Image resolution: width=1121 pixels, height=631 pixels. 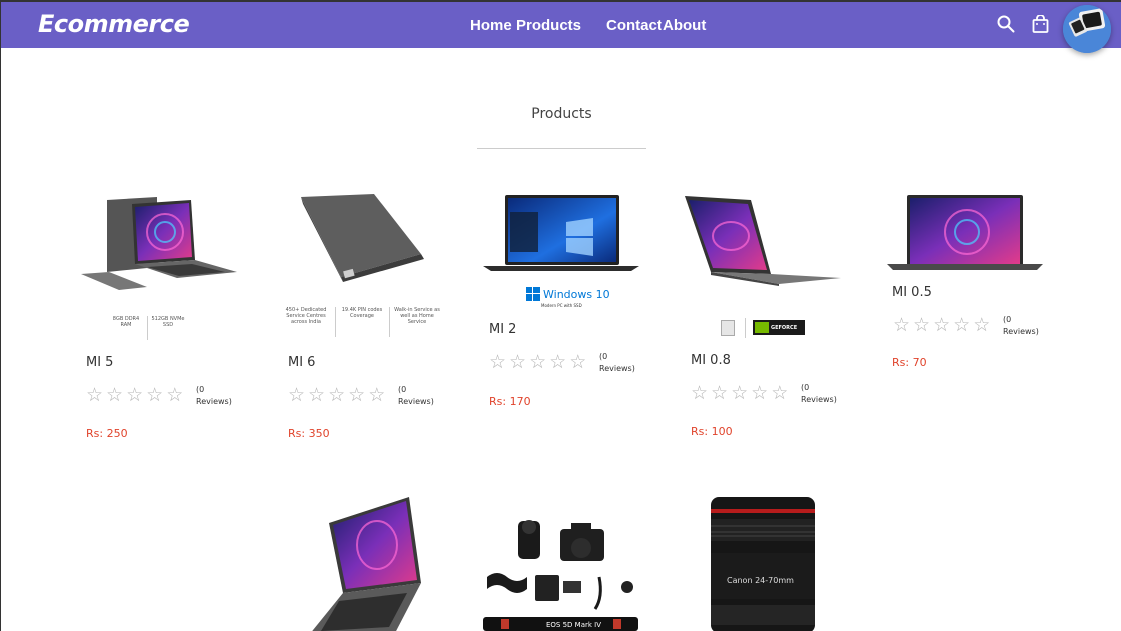 What do you see at coordinates (99, 362) in the screenshot?
I see `product-name: MI 5` at bounding box center [99, 362].